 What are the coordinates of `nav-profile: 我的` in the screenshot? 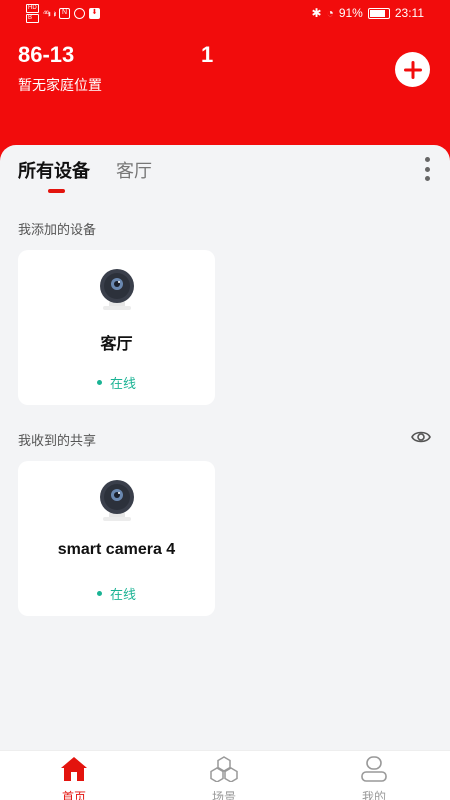 It's located at (374, 778).